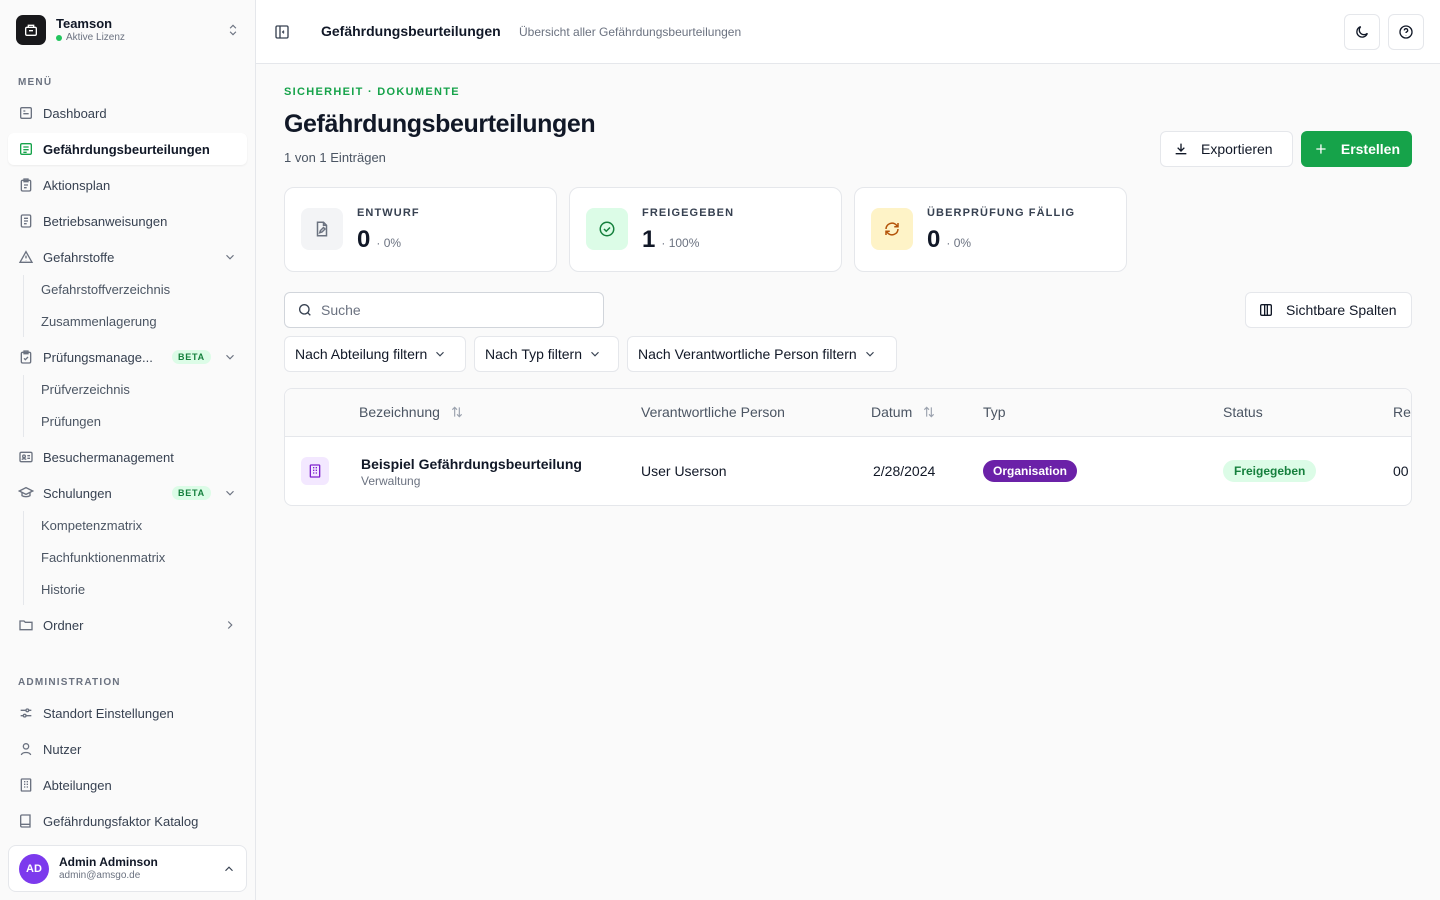 The width and height of the screenshot is (1440, 900). I want to click on type-badge: Organisation, so click(1030, 471).